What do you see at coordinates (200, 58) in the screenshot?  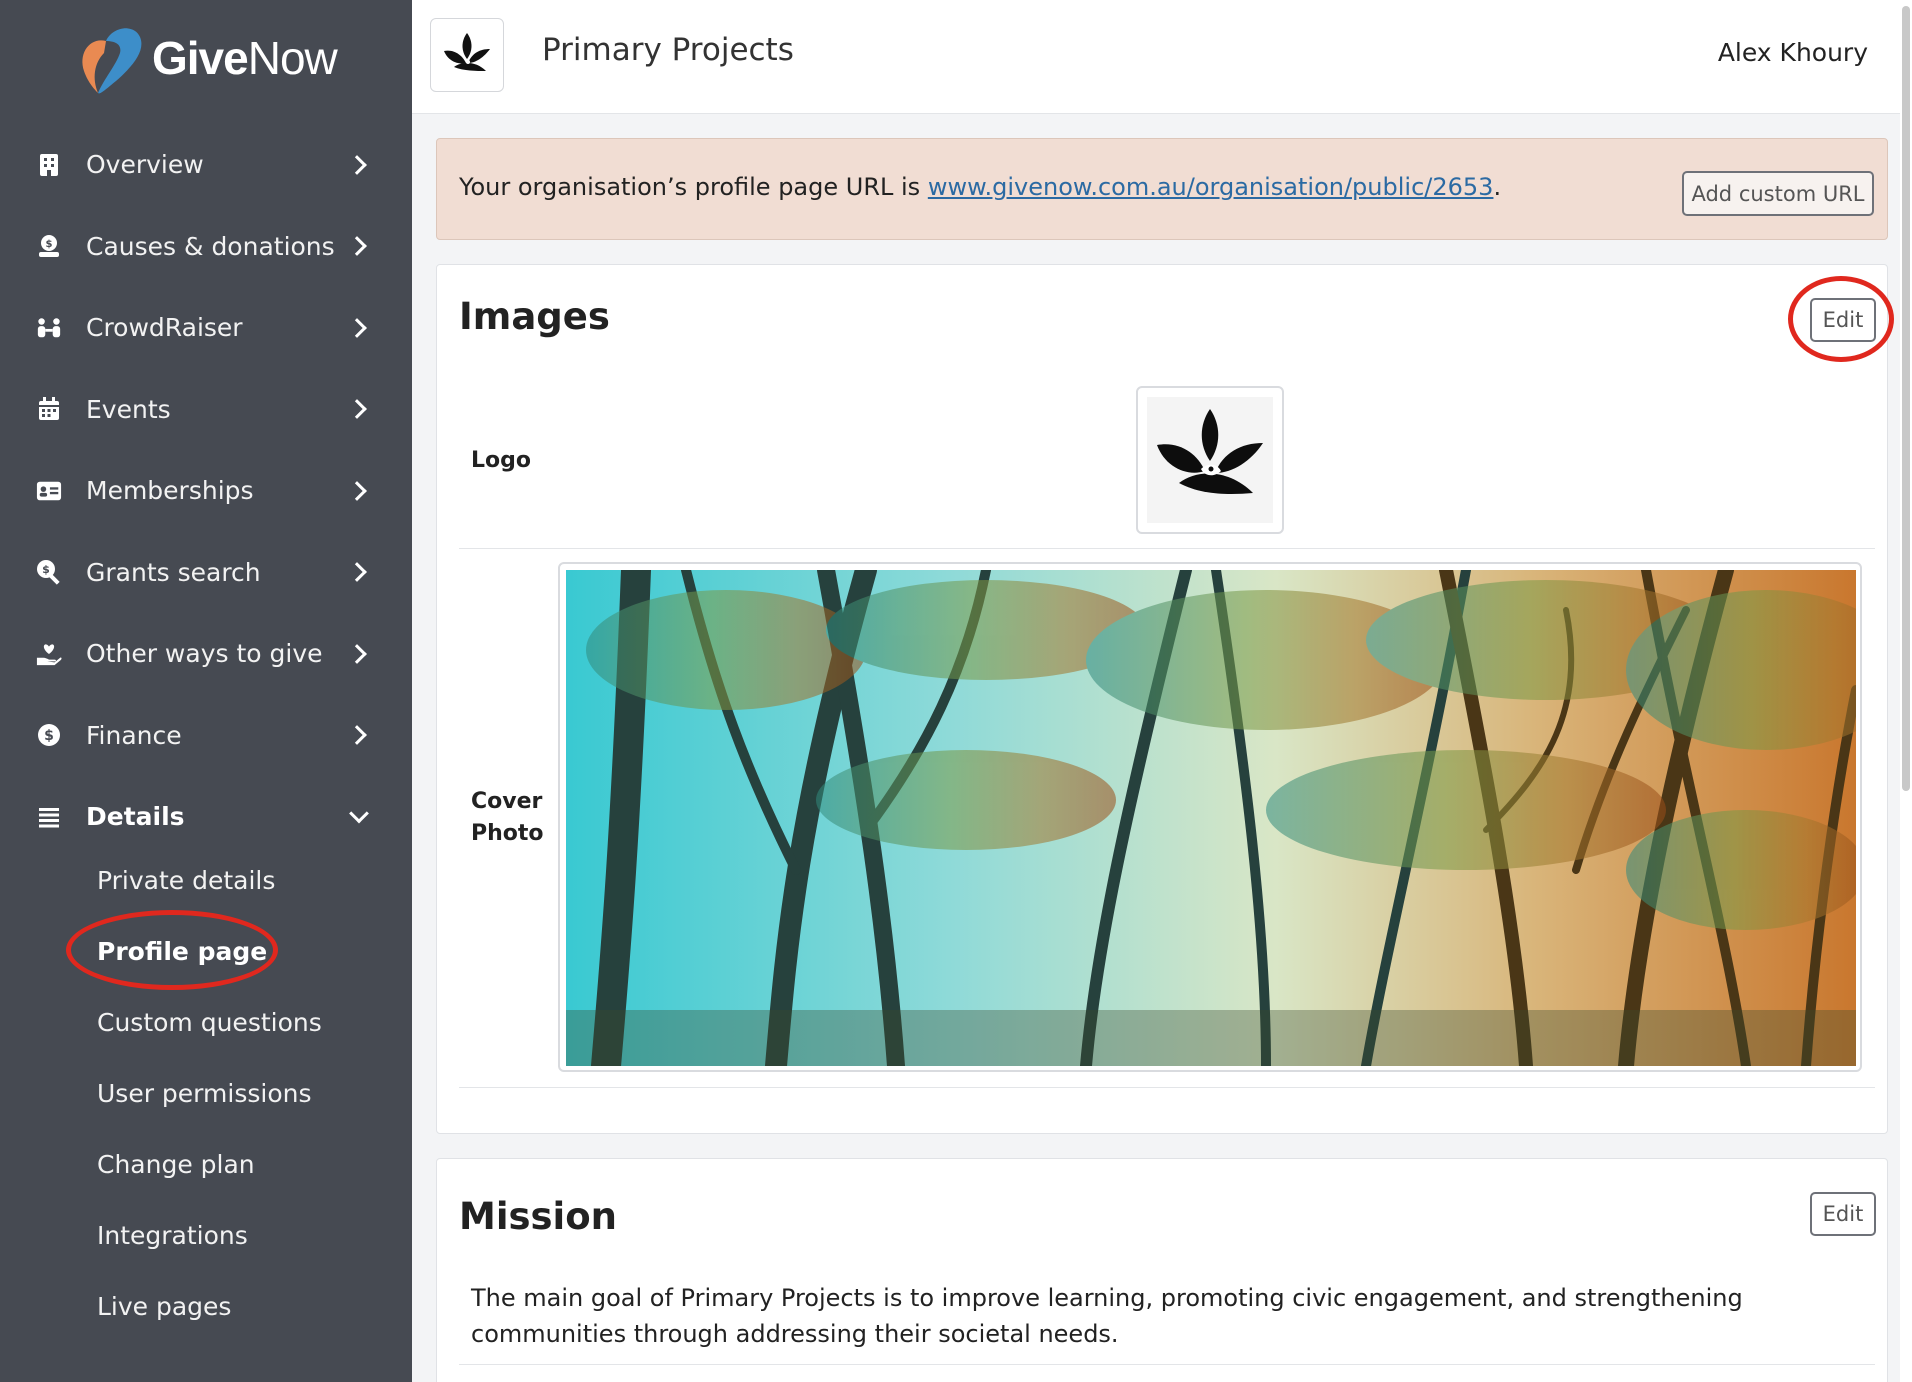 I see `brand-give: Give` at bounding box center [200, 58].